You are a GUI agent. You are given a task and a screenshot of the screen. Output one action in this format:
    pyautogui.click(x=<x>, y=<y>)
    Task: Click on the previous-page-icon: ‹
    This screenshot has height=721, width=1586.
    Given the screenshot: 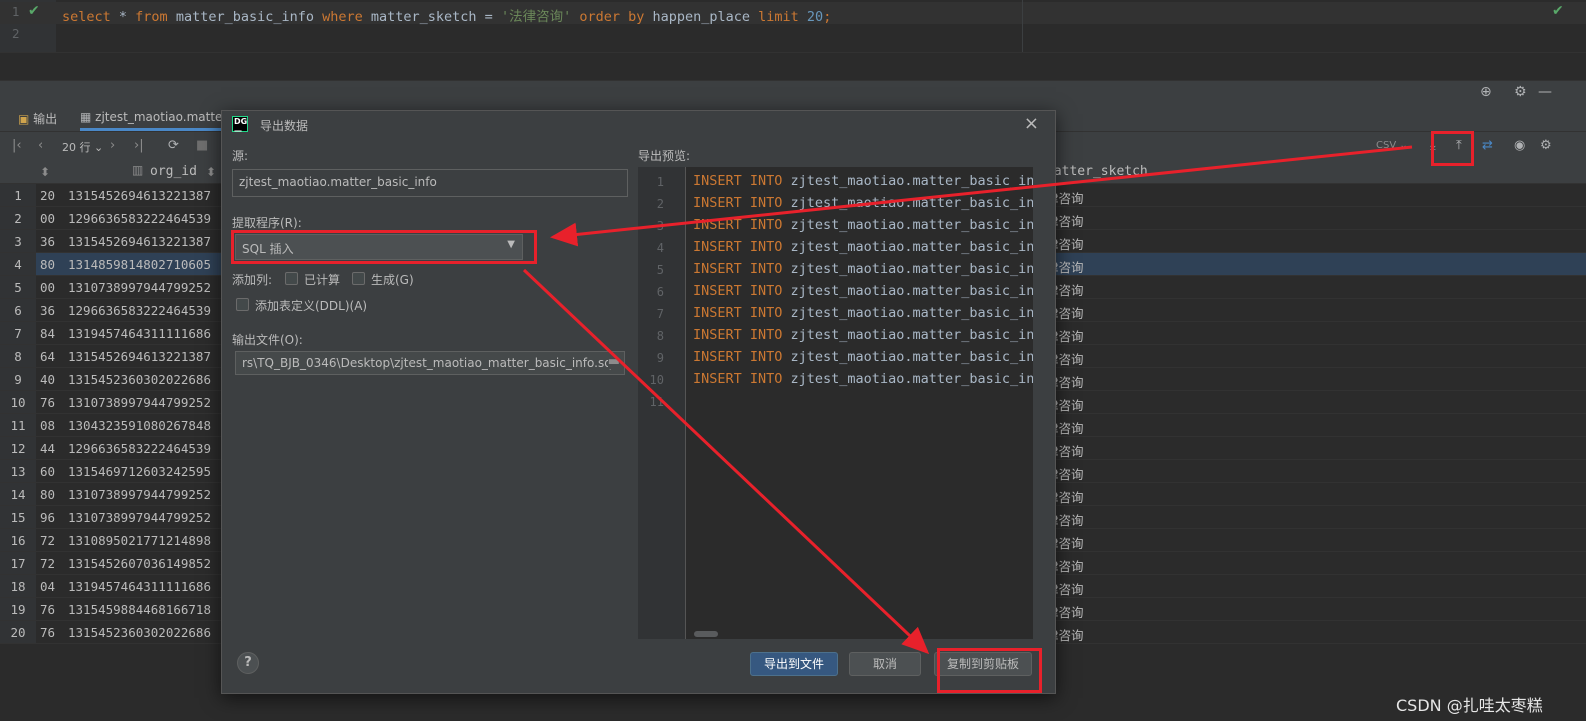 What is the action you would take?
    pyautogui.click(x=40, y=145)
    